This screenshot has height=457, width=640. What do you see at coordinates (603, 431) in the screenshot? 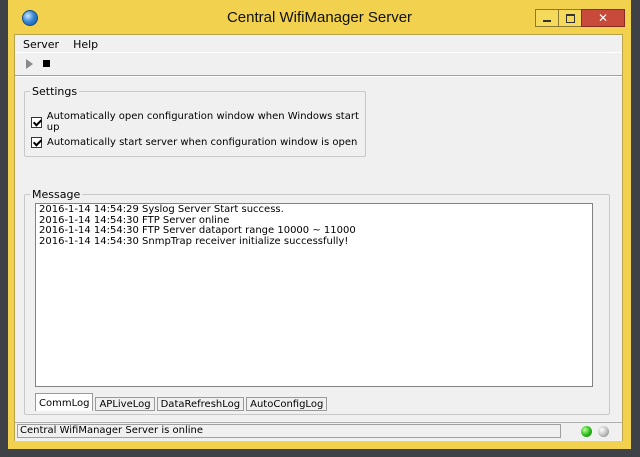
I see `idle-indicator-icon` at bounding box center [603, 431].